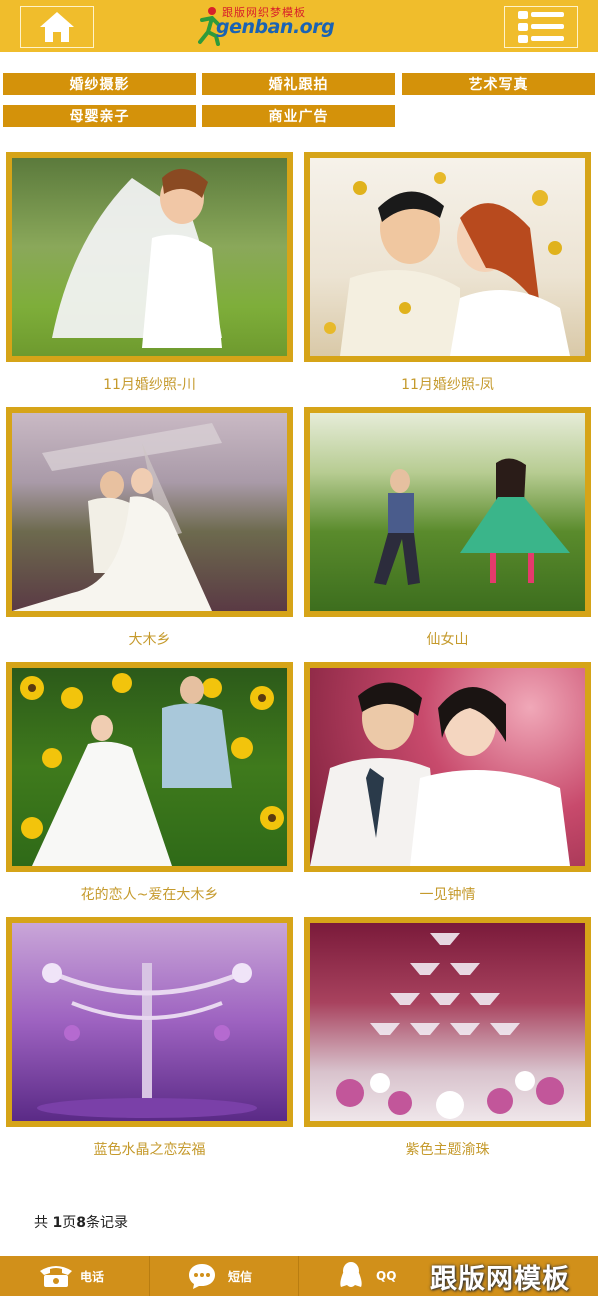  What do you see at coordinates (57, 1223) in the screenshot?
I see `pager-pages: 1` at bounding box center [57, 1223].